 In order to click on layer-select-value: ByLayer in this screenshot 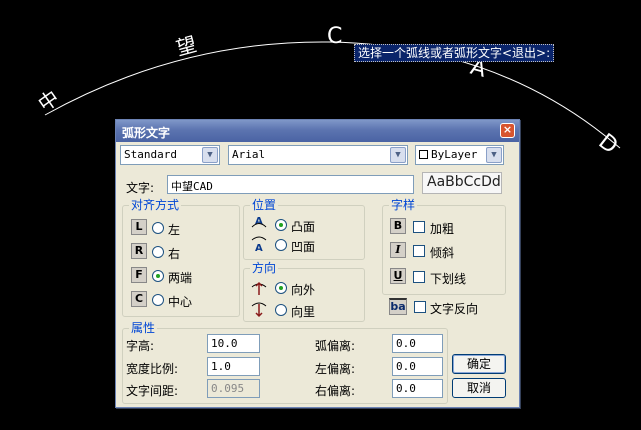, I will do `click(454, 154)`.